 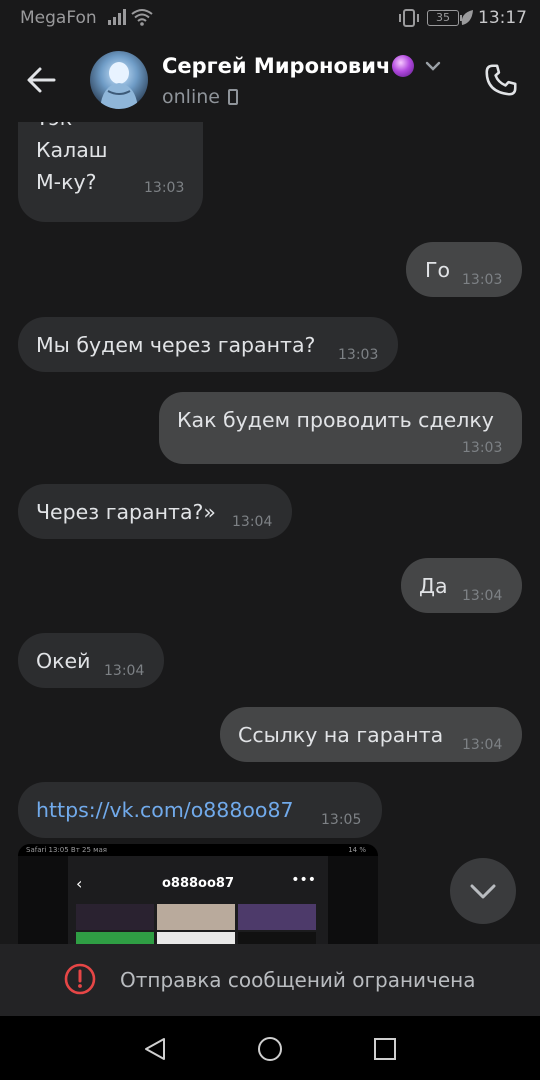 I want to click on message-incoming: Мы будем через гаранта? 13:03, so click(x=208, y=344).